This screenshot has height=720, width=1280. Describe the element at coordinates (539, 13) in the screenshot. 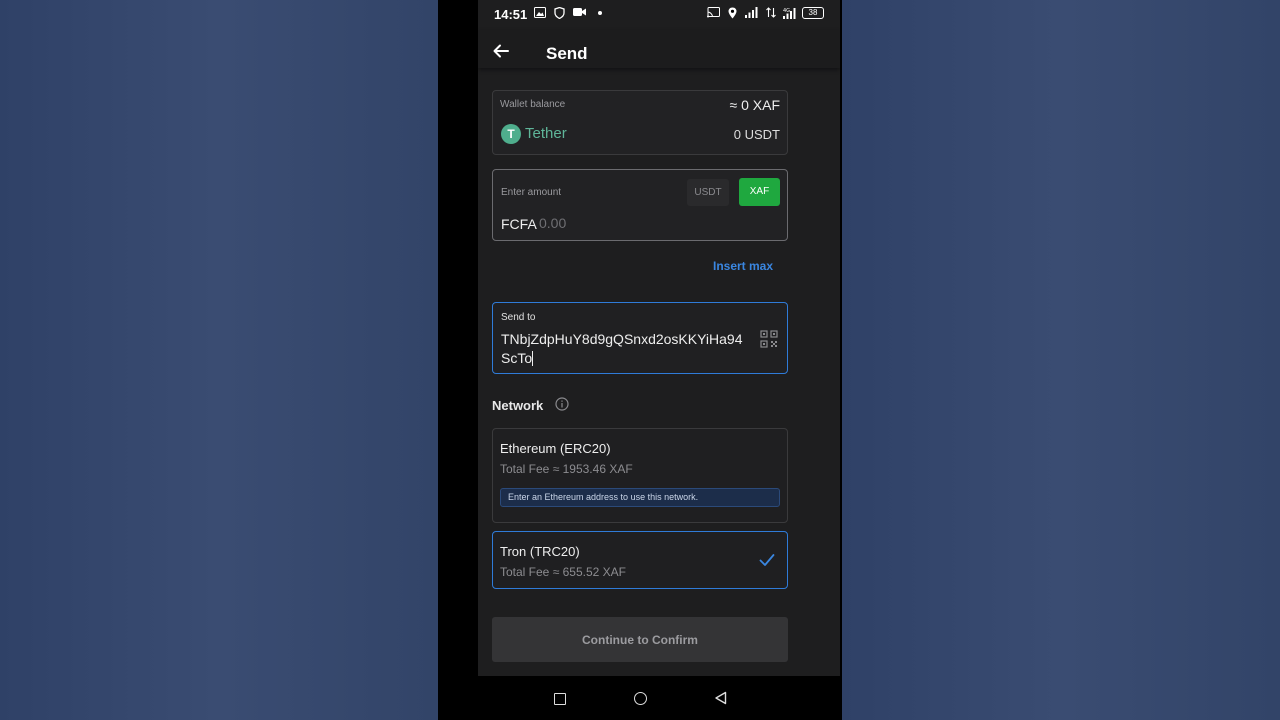

I see `gallery-icon` at that location.